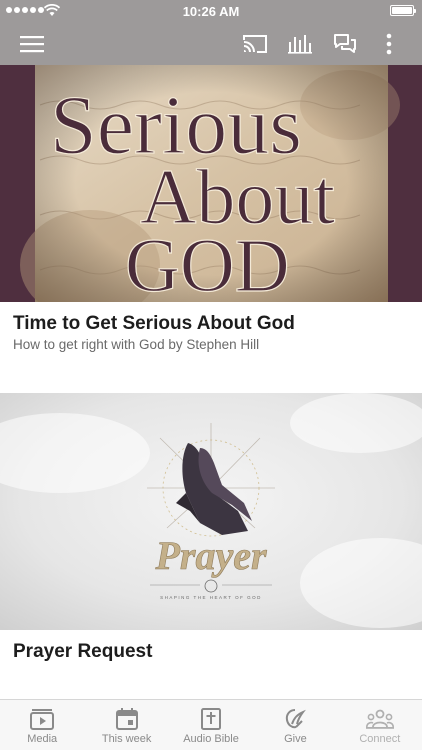 Image resolution: width=422 pixels, height=750 pixels. I want to click on tab-label: Media, so click(42, 739).